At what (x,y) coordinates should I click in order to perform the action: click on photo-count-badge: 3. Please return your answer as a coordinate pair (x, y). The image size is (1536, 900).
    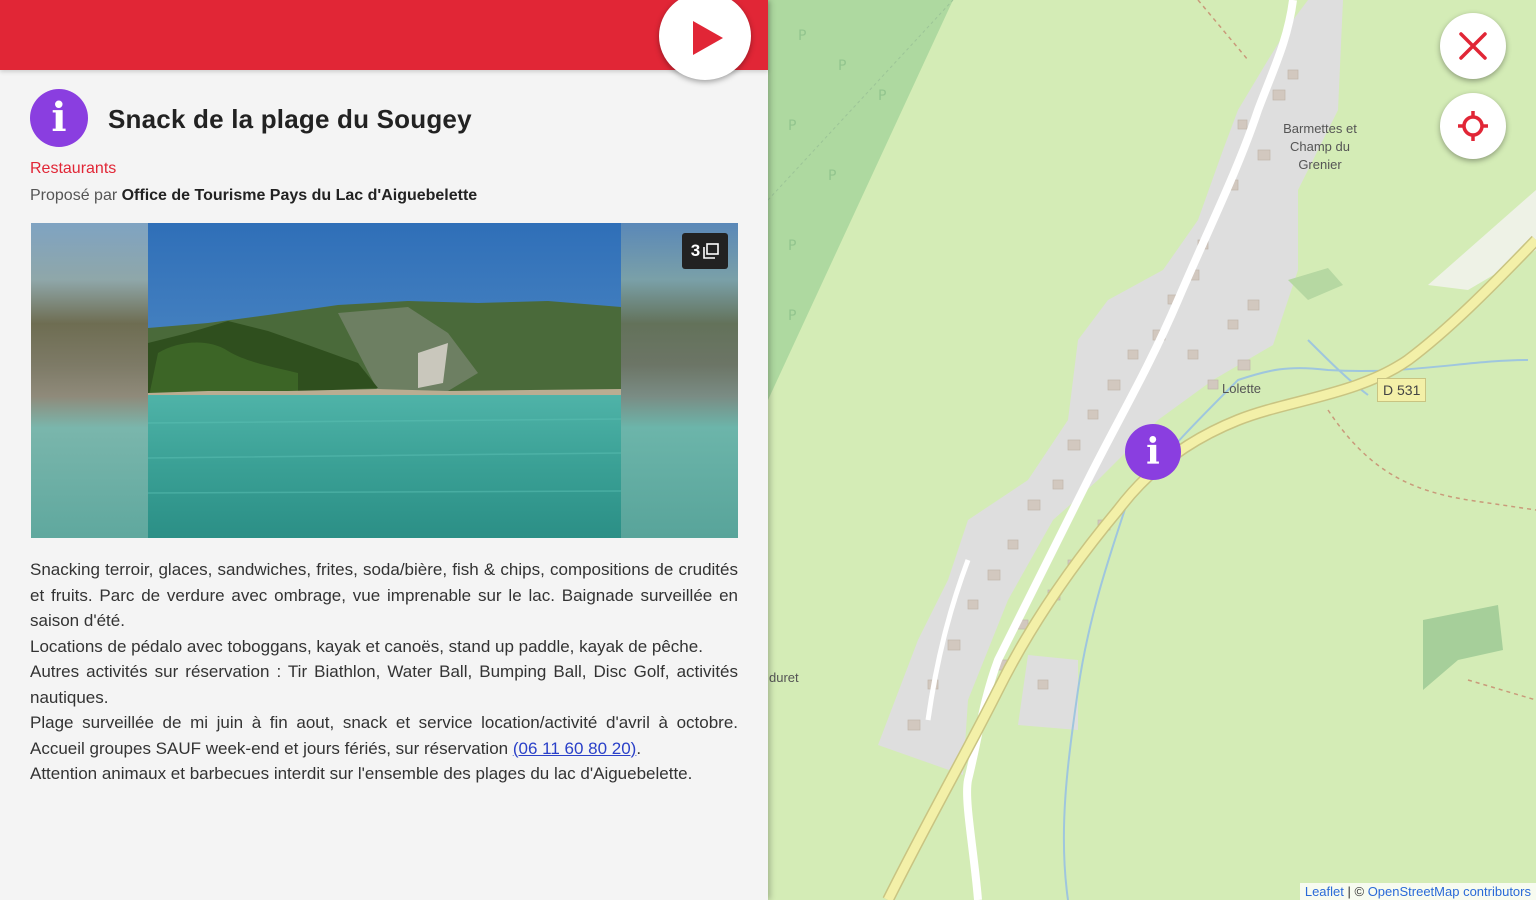
    Looking at the image, I should click on (705, 251).